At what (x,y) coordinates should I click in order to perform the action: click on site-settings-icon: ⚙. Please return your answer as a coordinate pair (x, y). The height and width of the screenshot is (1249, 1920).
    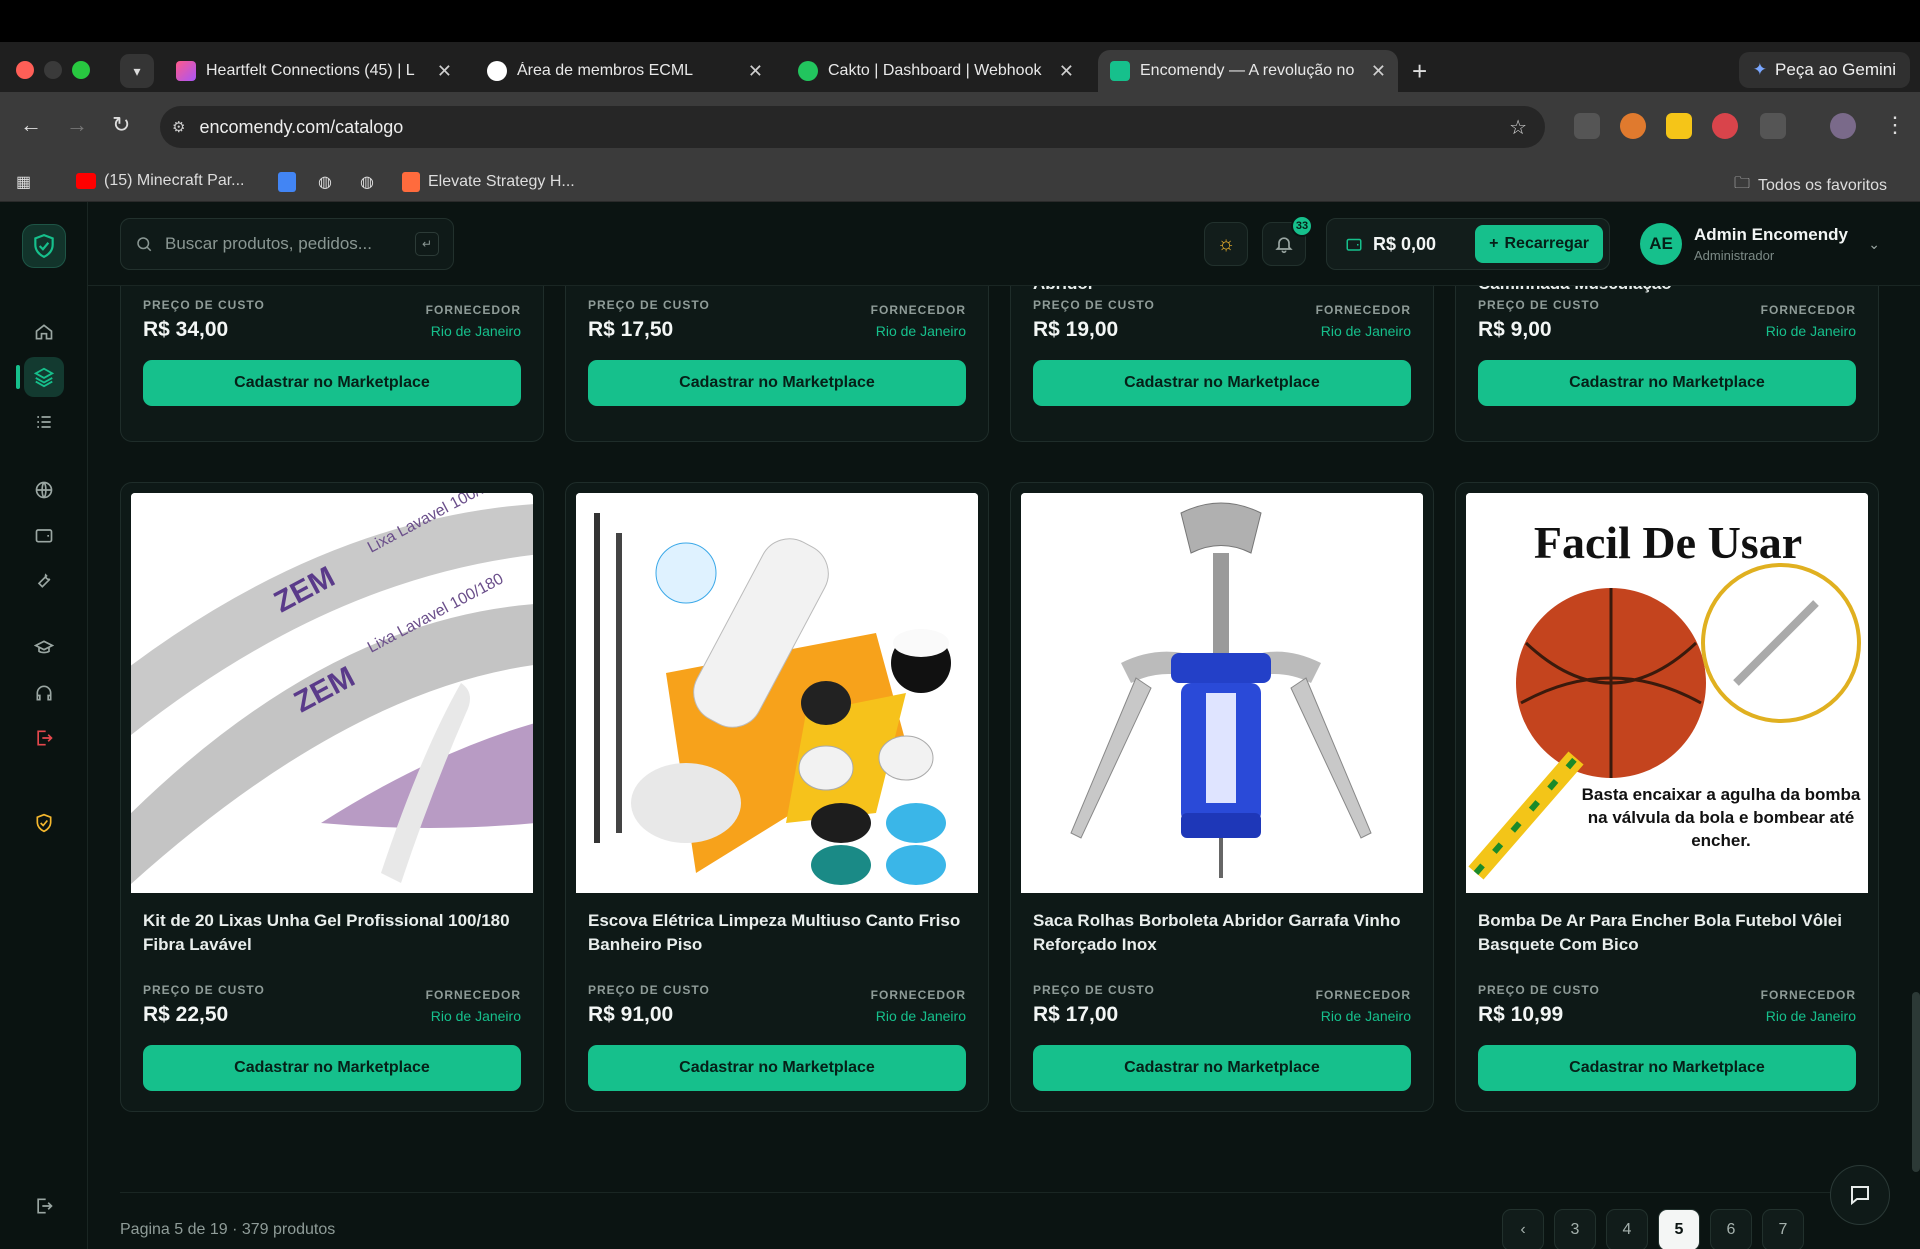
    Looking at the image, I should click on (178, 127).